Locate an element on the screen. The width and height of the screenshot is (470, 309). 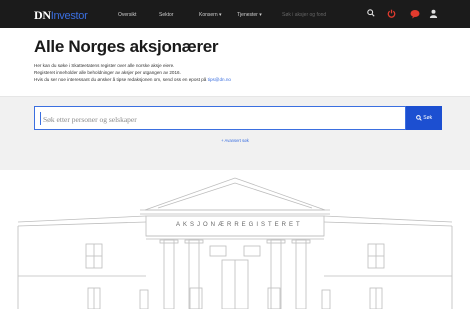
search-button: Søk is located at coordinates (424, 118).